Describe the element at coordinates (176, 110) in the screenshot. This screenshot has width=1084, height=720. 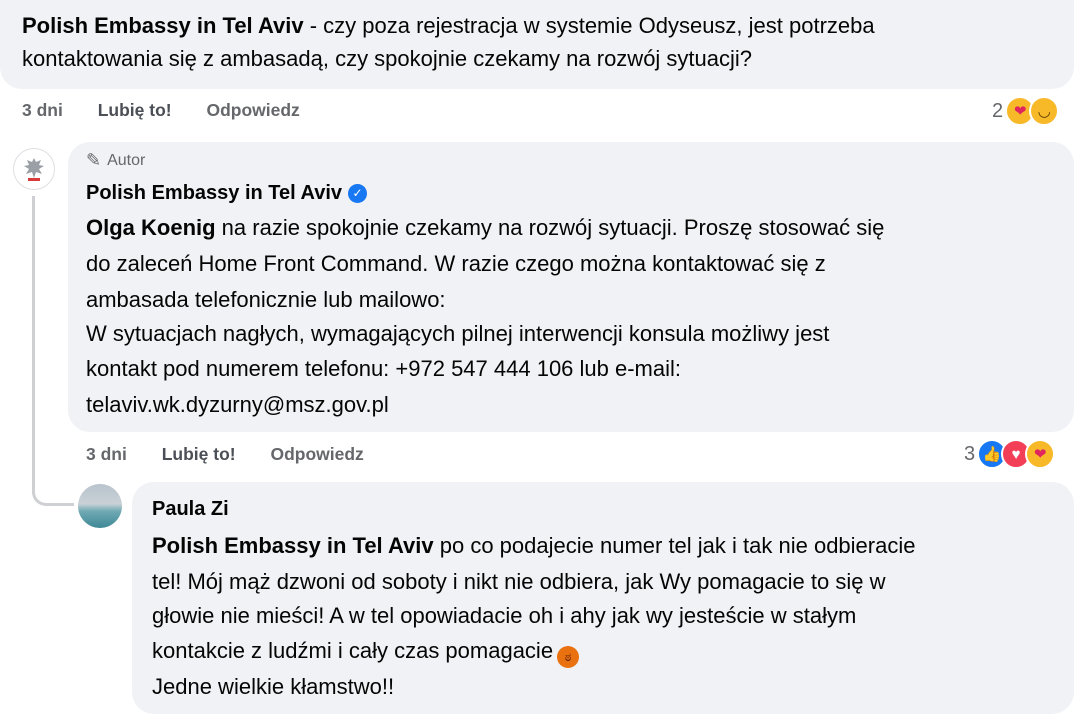
I see `comment-1-actions: 3 dni Lubię to! Odpowiedz` at that location.